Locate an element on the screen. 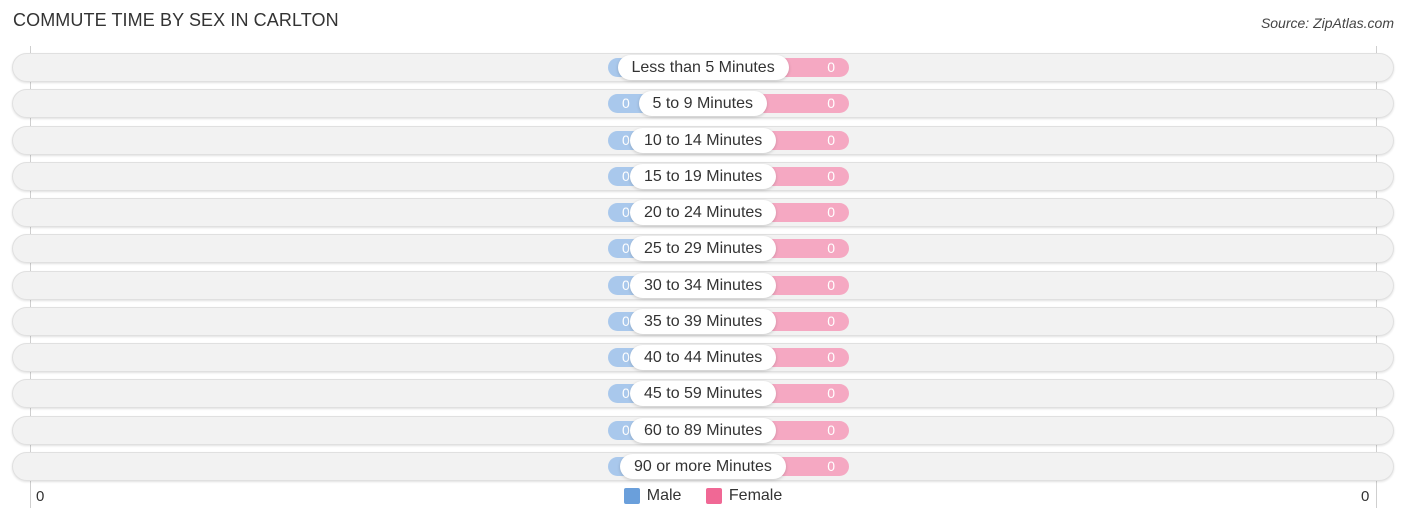 The width and height of the screenshot is (1406, 522). category-label: 30 to 34 Minutes is located at coordinates (703, 285).